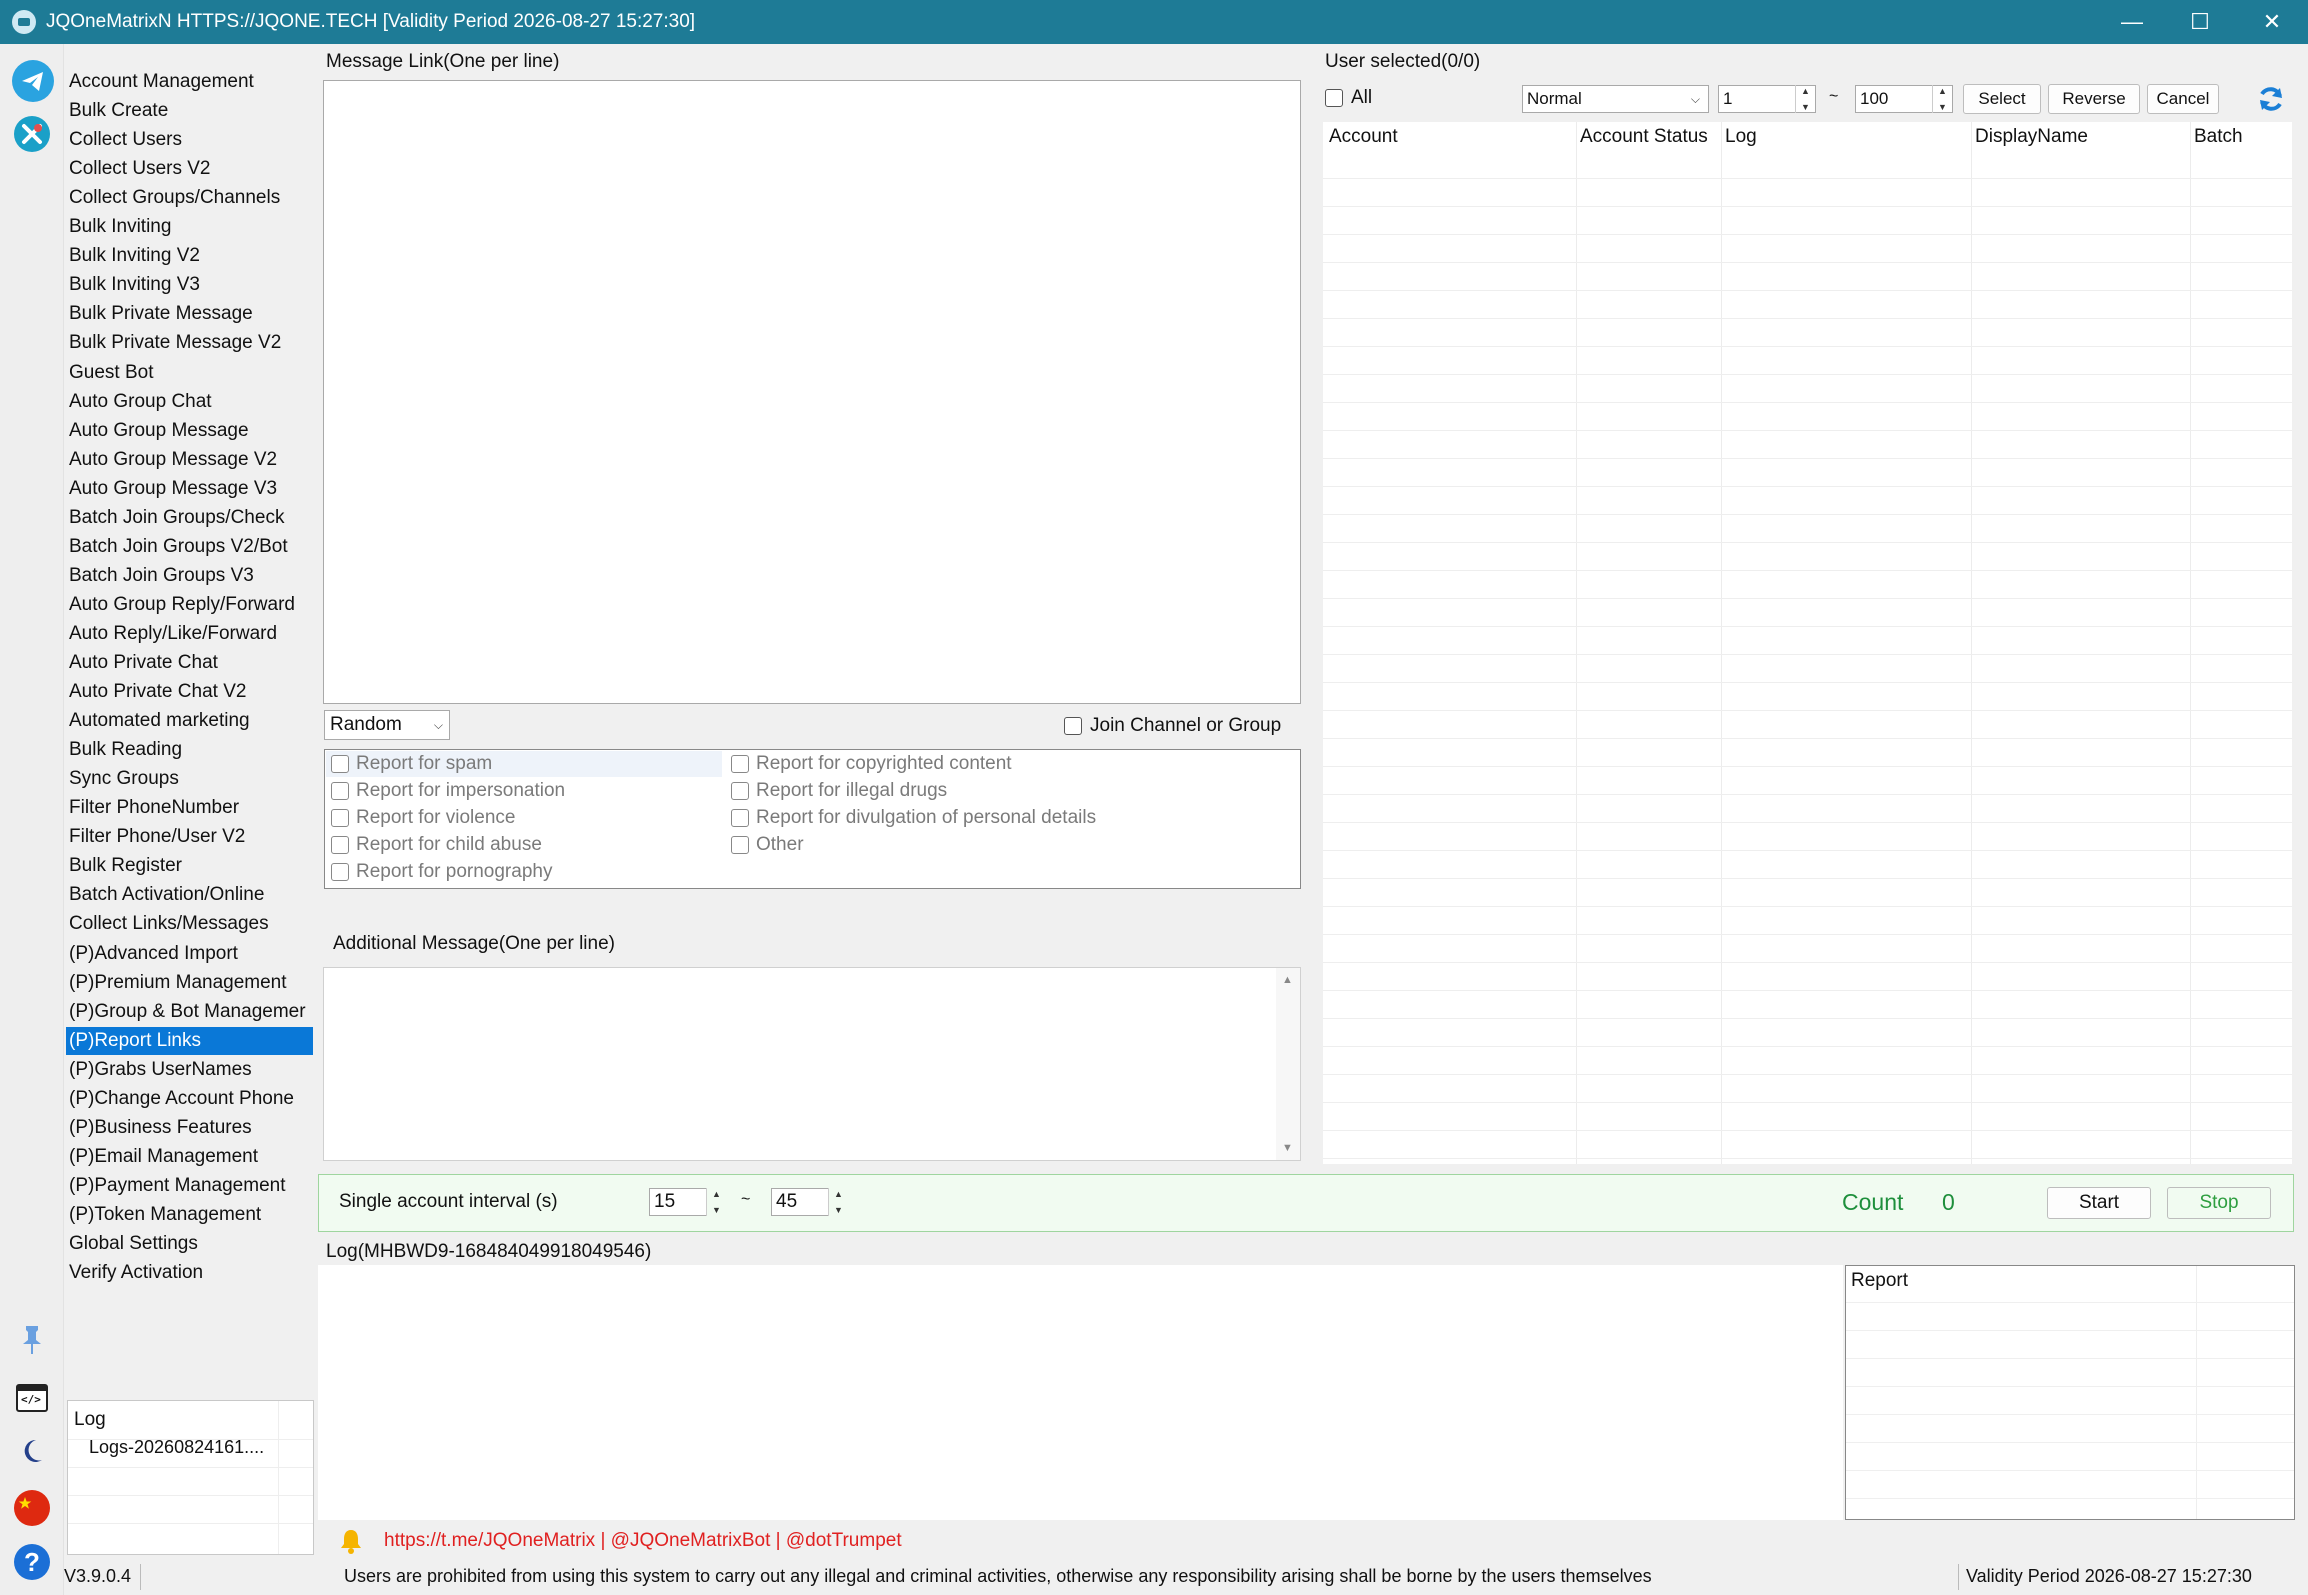 Image resolution: width=2308 pixels, height=1595 pixels. Describe the element at coordinates (189, 634) in the screenshot. I see `menu-item: Auto Reply/Like/Forward` at that location.